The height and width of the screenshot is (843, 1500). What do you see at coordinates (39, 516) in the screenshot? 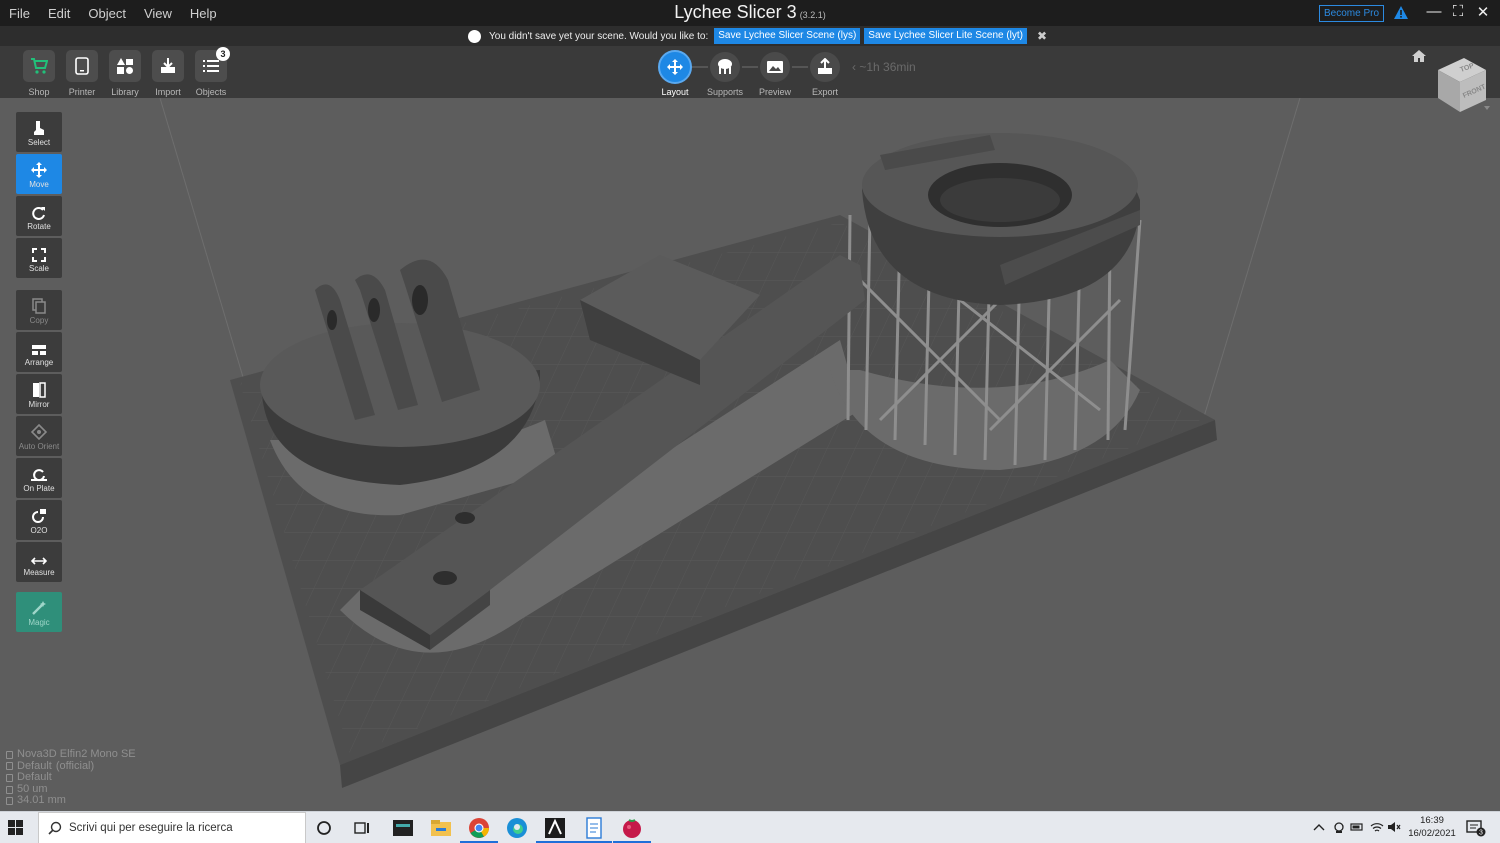
I see `o2o-icon` at bounding box center [39, 516].